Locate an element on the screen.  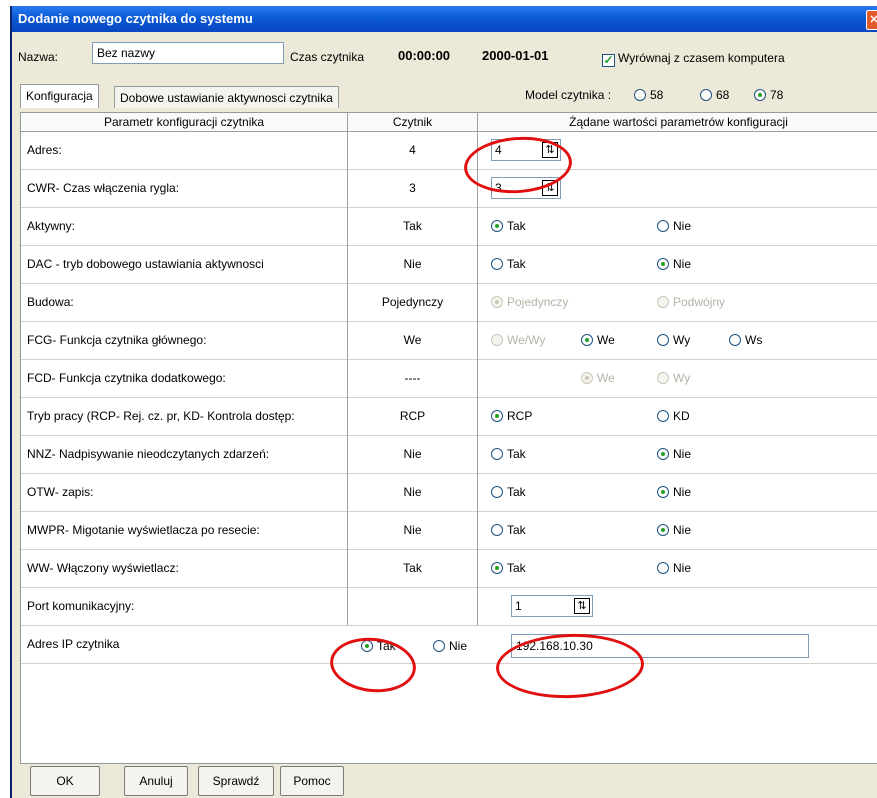
model-radio-68: 68 is located at coordinates (714, 95).